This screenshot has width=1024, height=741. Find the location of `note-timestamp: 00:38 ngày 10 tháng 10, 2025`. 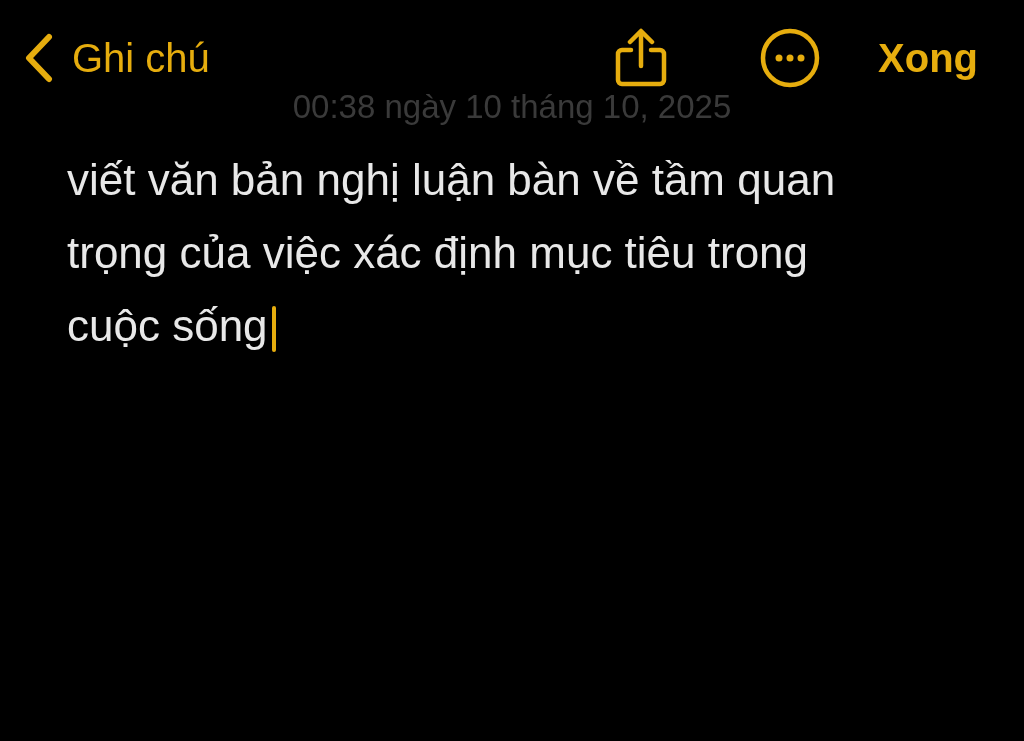

note-timestamp: 00:38 ngày 10 tháng 10, 2025 is located at coordinates (512, 106).